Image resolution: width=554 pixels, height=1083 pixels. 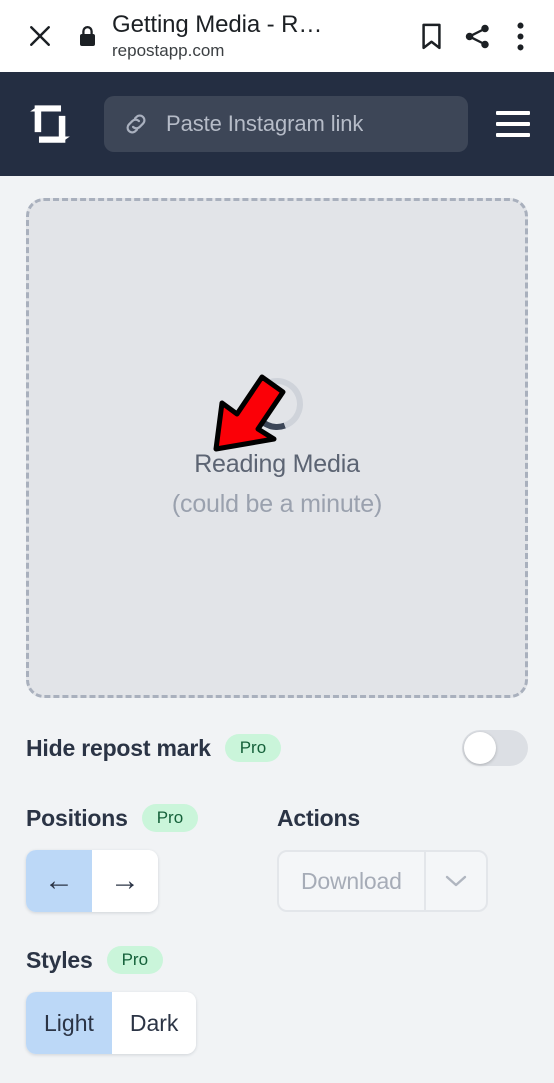 I want to click on chevron-down-icon, so click(x=456, y=881).